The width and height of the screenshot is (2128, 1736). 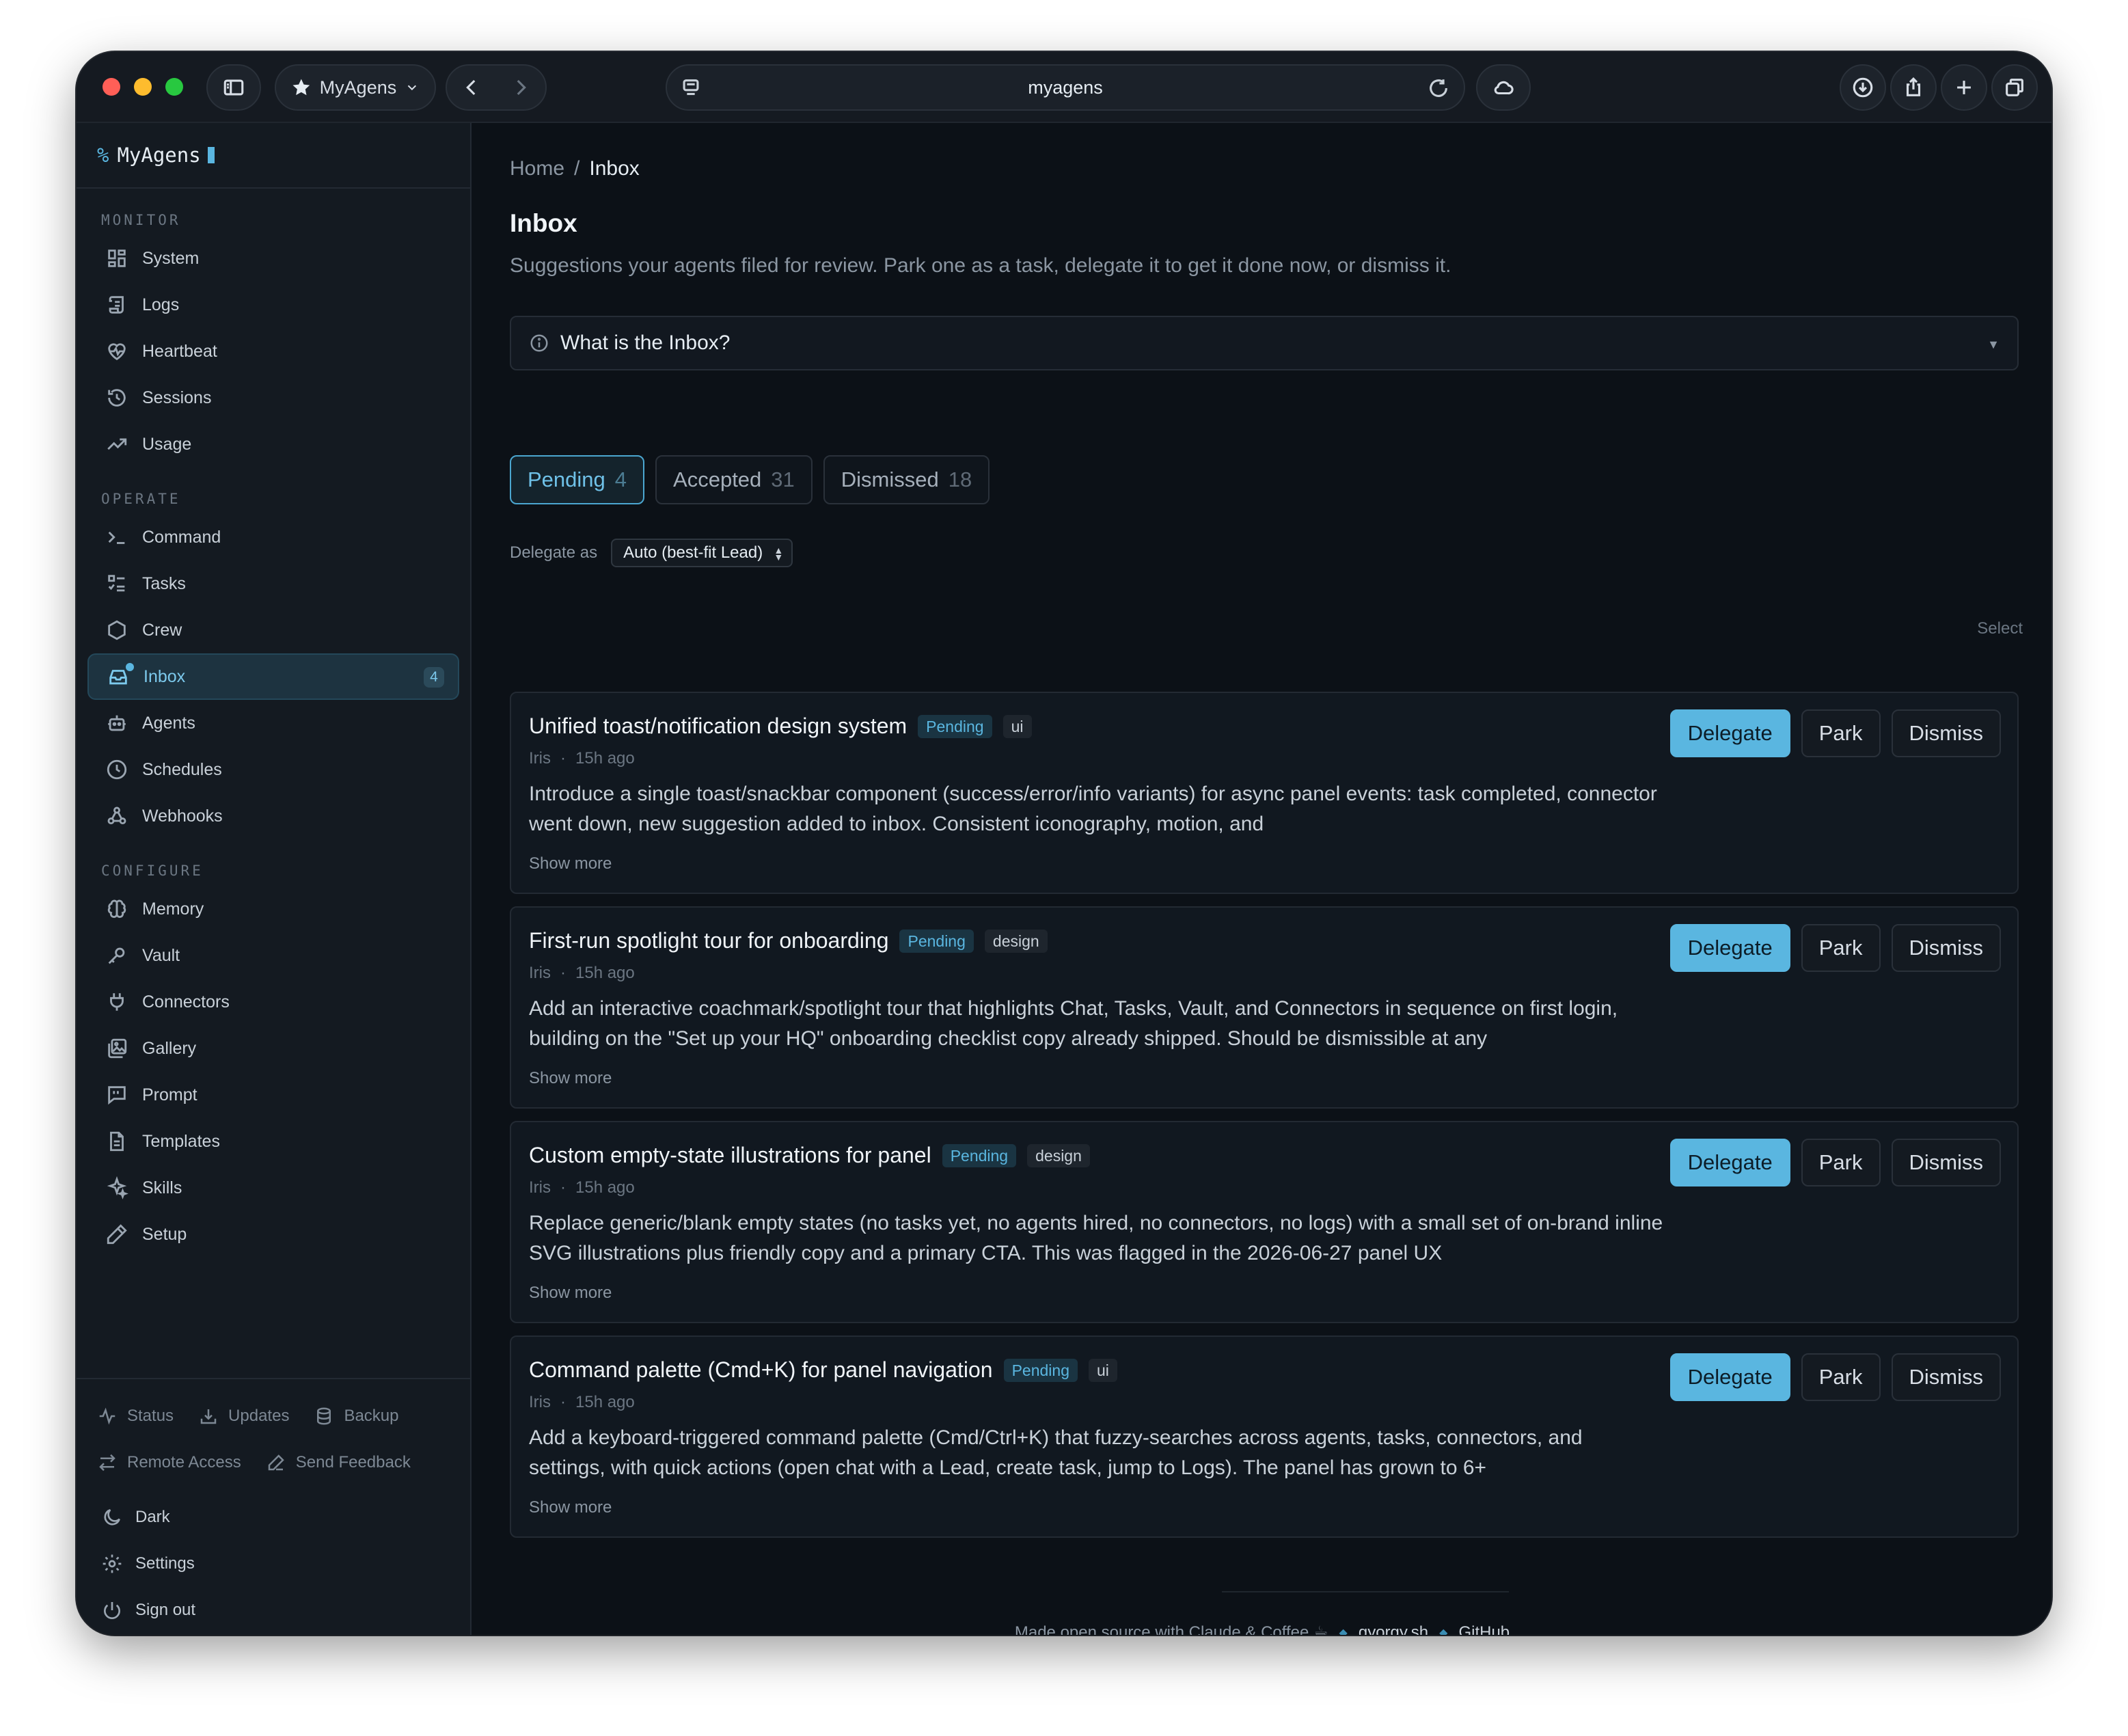 What do you see at coordinates (107, 1462) in the screenshot?
I see `arrows-exchange-icon` at bounding box center [107, 1462].